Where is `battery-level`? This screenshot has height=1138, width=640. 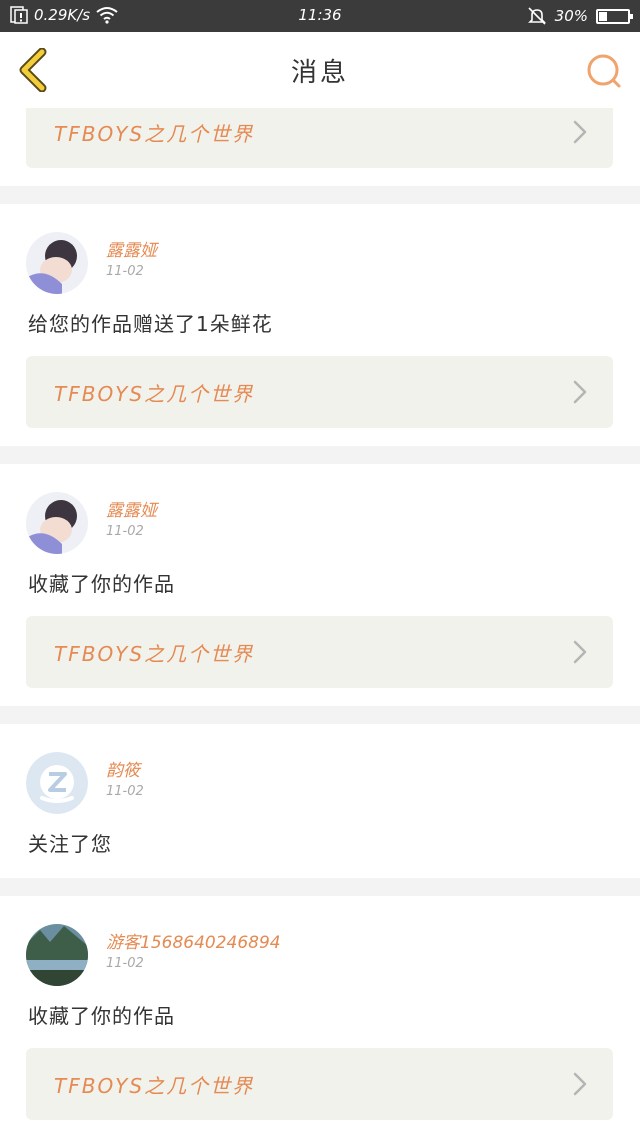
battery-level is located at coordinates (603, 16).